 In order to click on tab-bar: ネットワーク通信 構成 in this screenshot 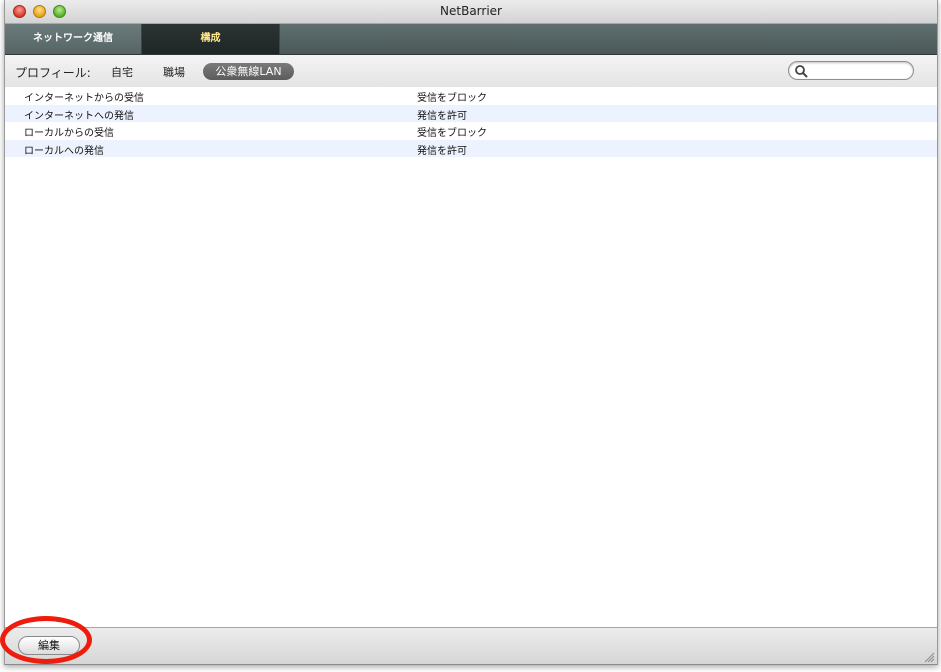, I will do `click(471, 39)`.